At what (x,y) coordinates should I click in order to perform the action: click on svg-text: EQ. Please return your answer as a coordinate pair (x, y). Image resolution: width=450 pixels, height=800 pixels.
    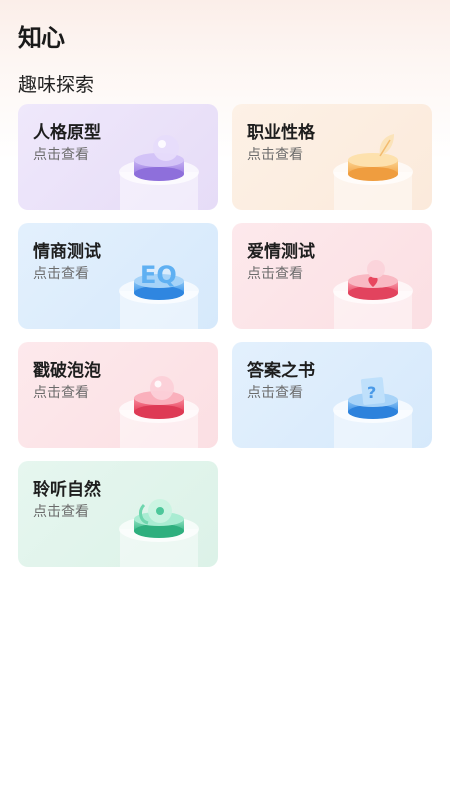
    Looking at the image, I should click on (158, 275).